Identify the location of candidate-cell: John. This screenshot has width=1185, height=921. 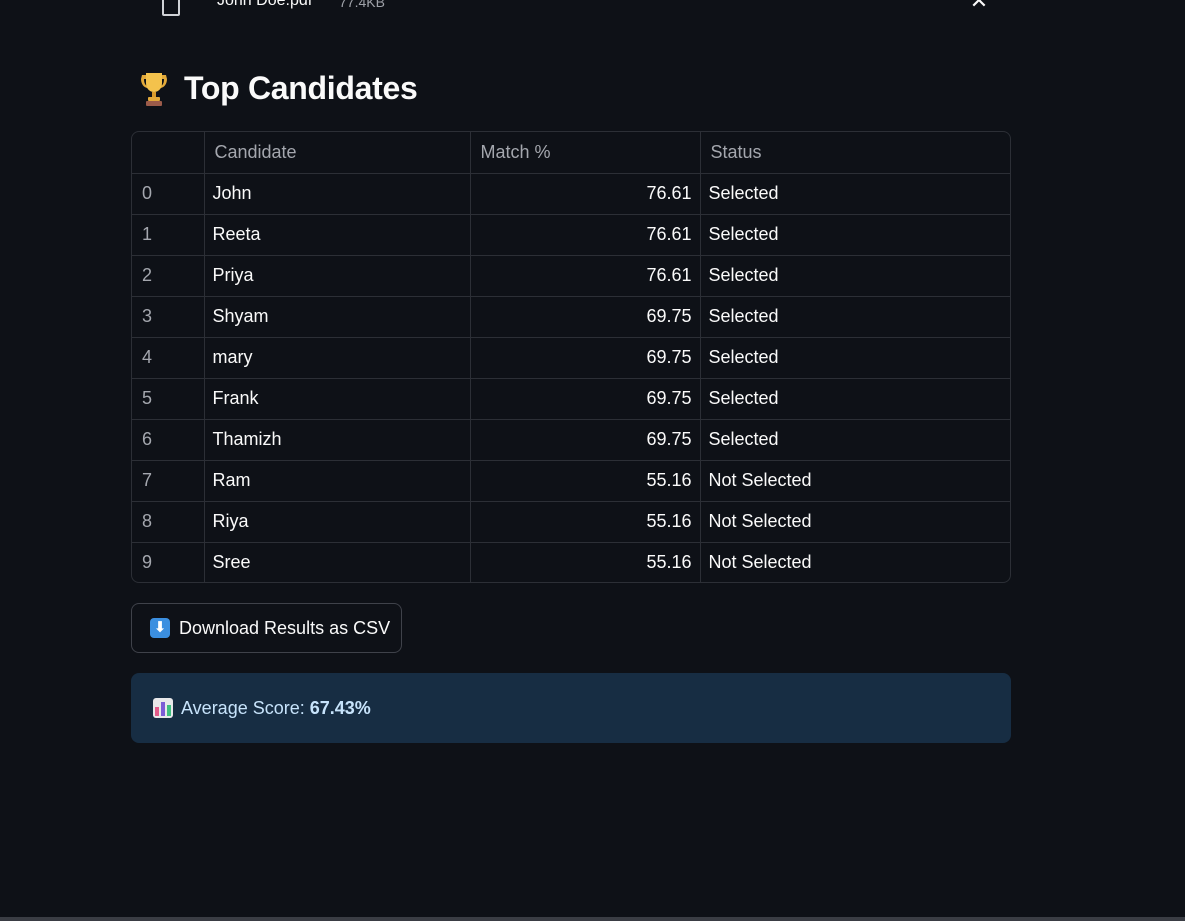
(337, 194).